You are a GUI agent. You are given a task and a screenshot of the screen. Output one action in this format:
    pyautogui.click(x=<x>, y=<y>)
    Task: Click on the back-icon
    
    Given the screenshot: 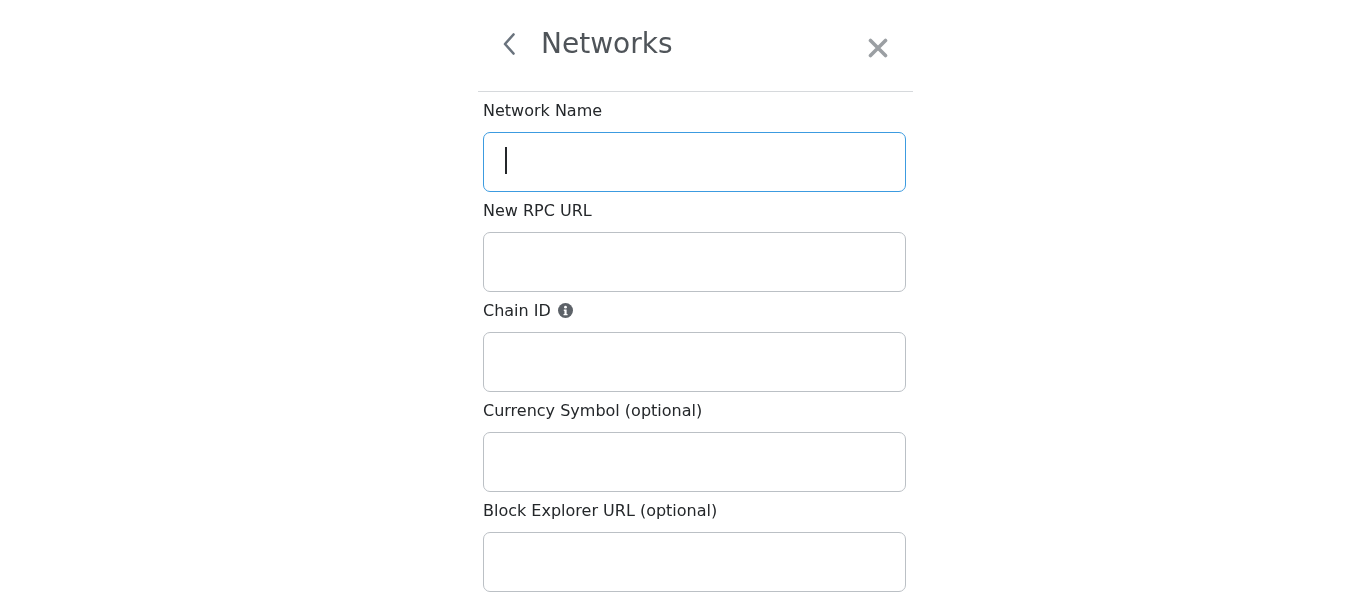 What is the action you would take?
    pyautogui.click(x=509, y=43)
    